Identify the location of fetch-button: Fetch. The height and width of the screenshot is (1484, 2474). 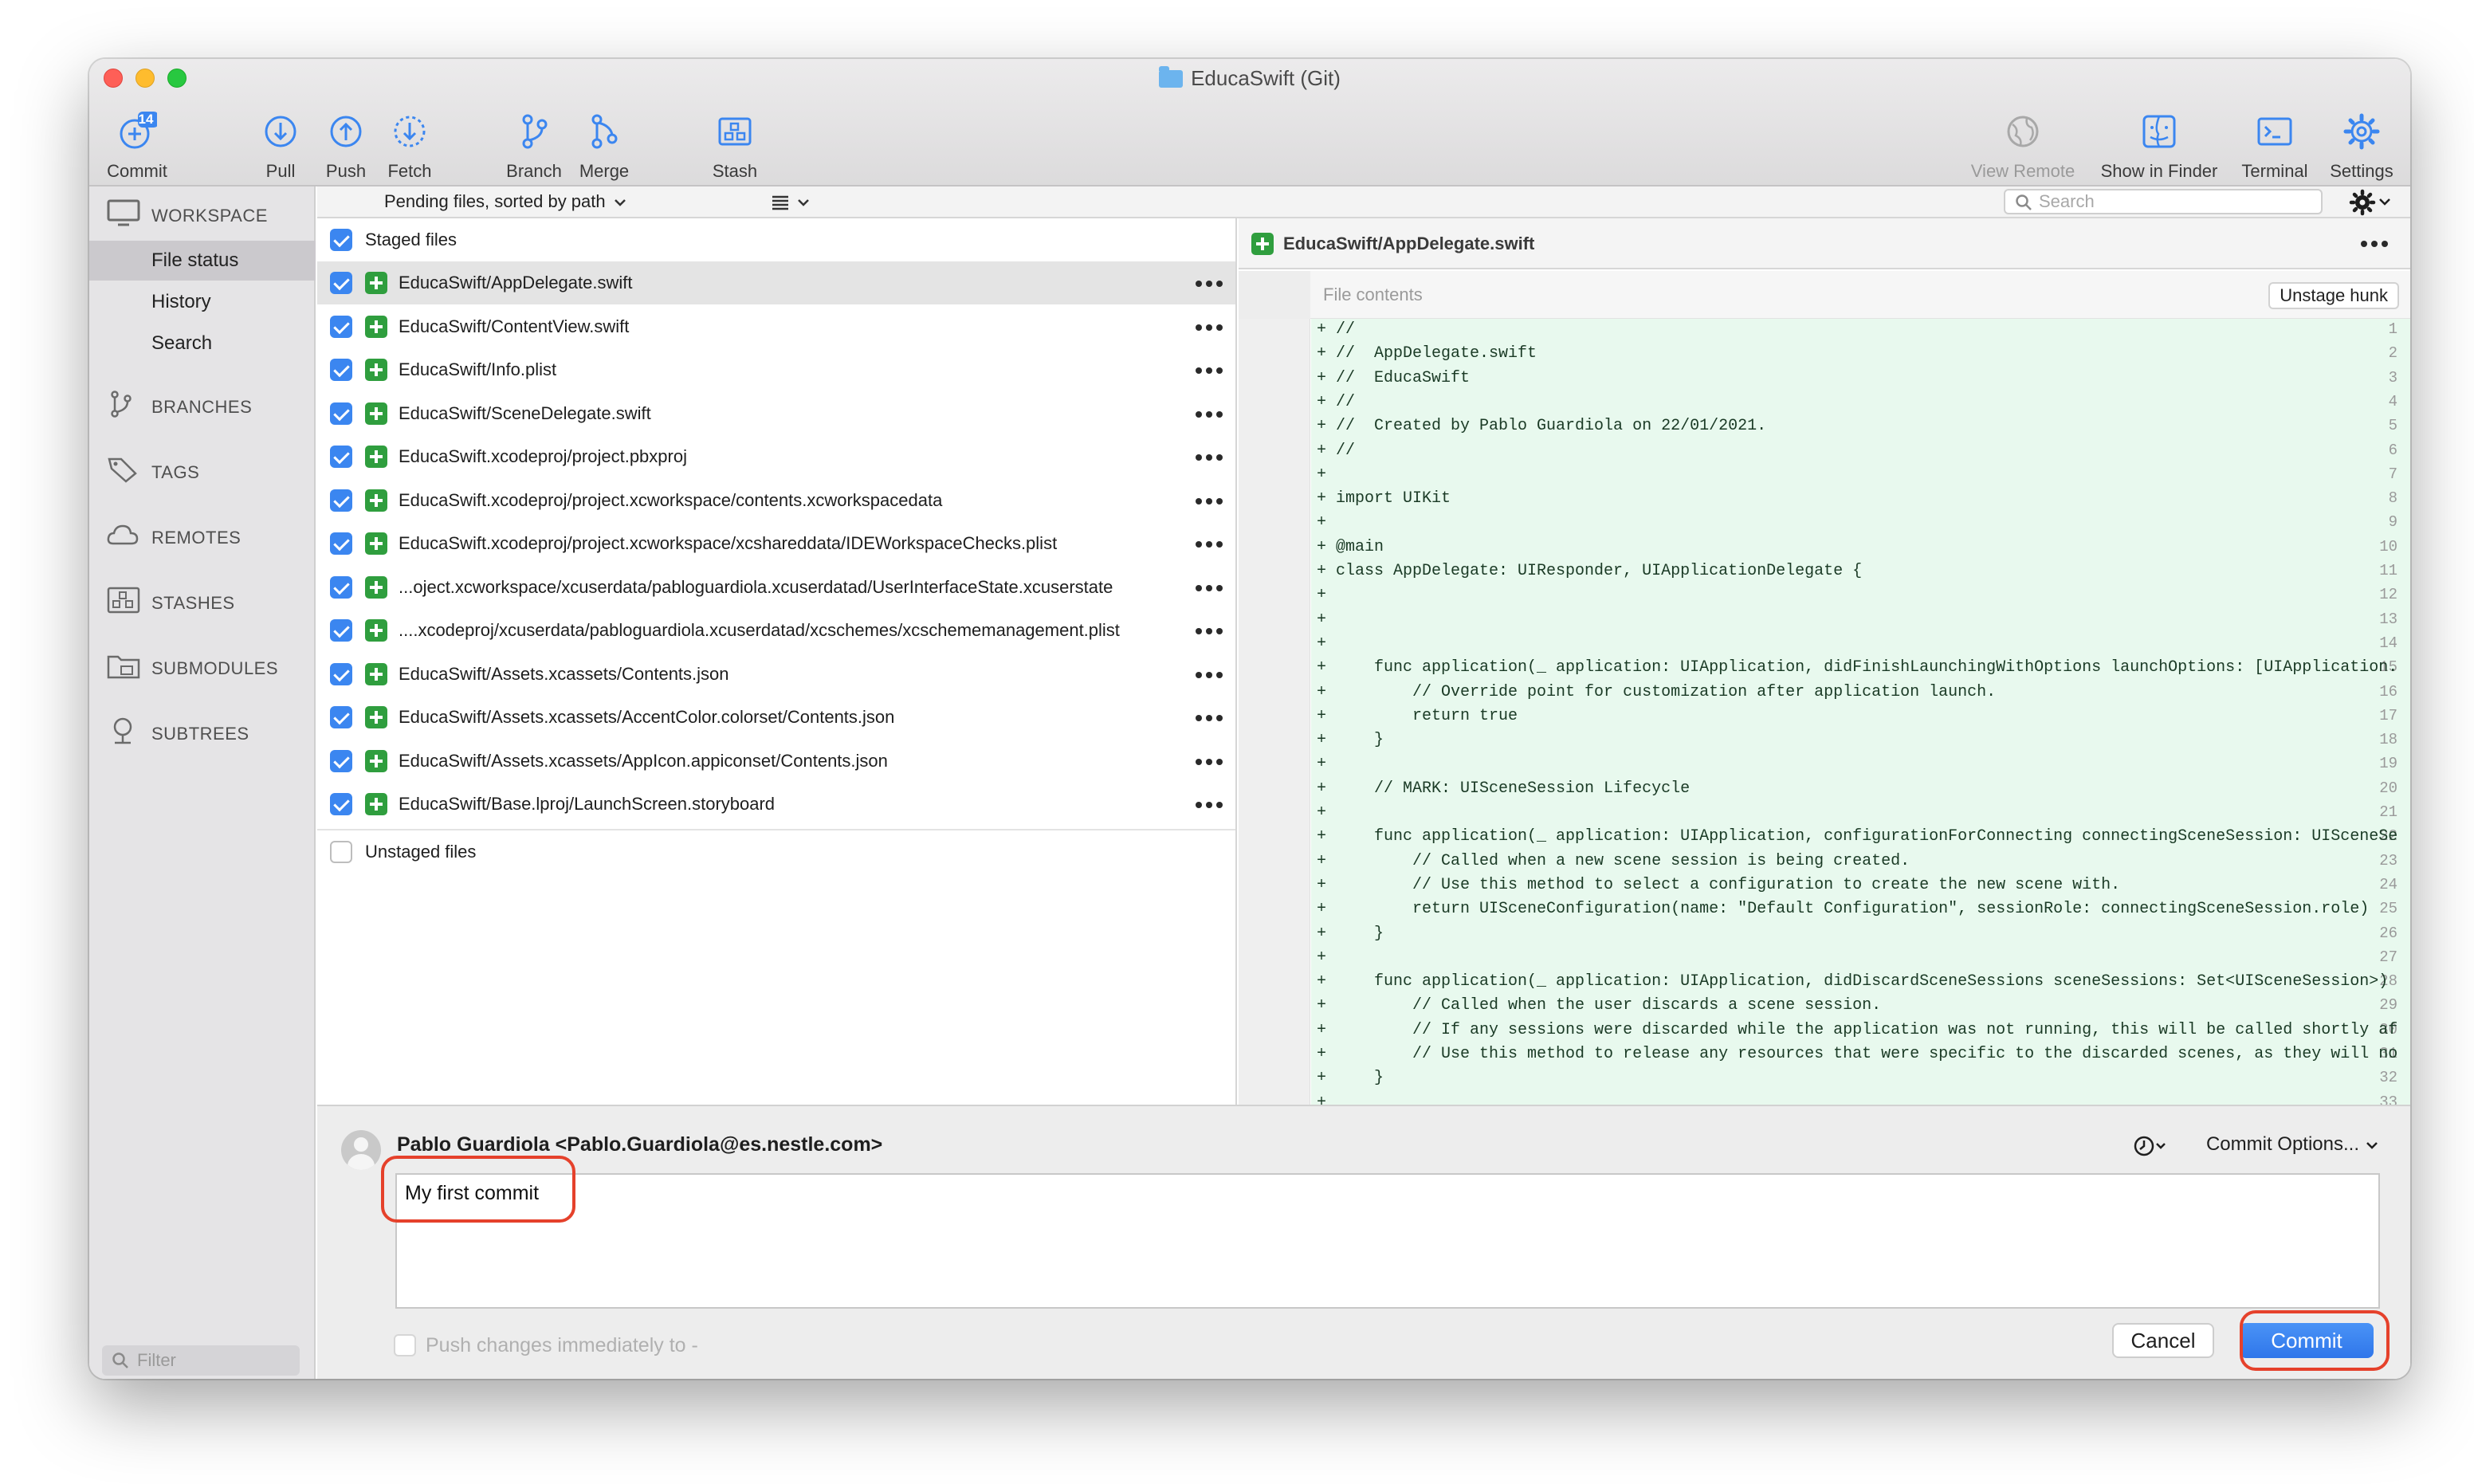
(410, 143).